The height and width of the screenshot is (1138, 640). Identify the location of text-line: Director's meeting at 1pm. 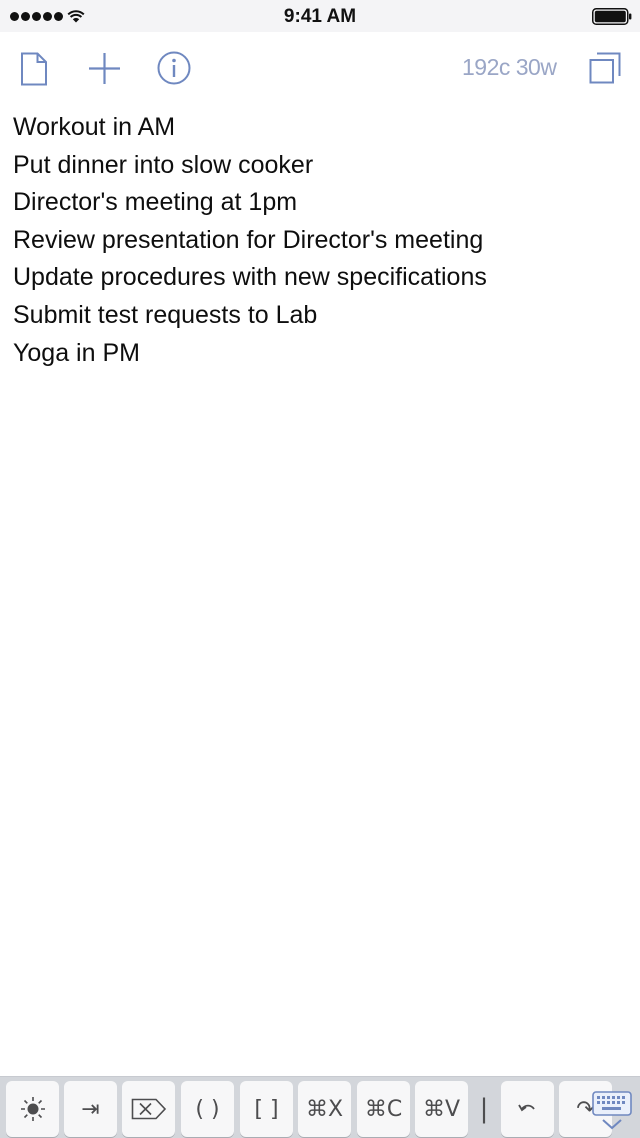
(323, 203).